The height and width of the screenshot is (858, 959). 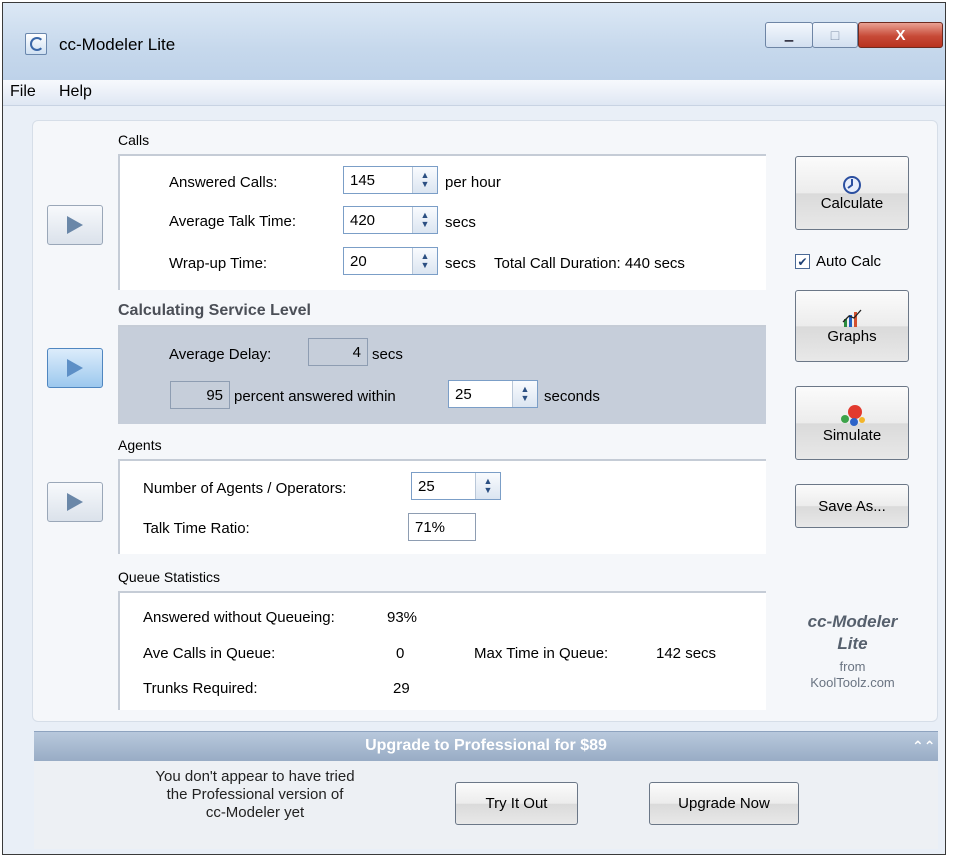 I want to click on brand-edition: Lite, so click(x=852, y=643).